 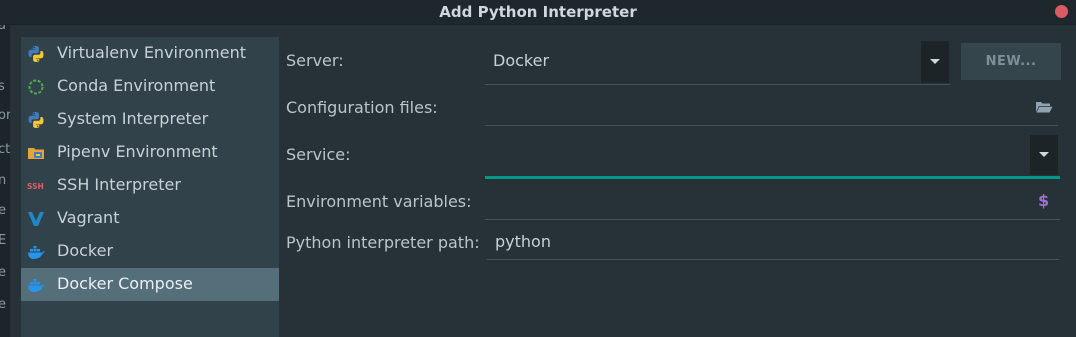 What do you see at coordinates (773, 242) in the screenshot?
I see `python-path-field: python` at bounding box center [773, 242].